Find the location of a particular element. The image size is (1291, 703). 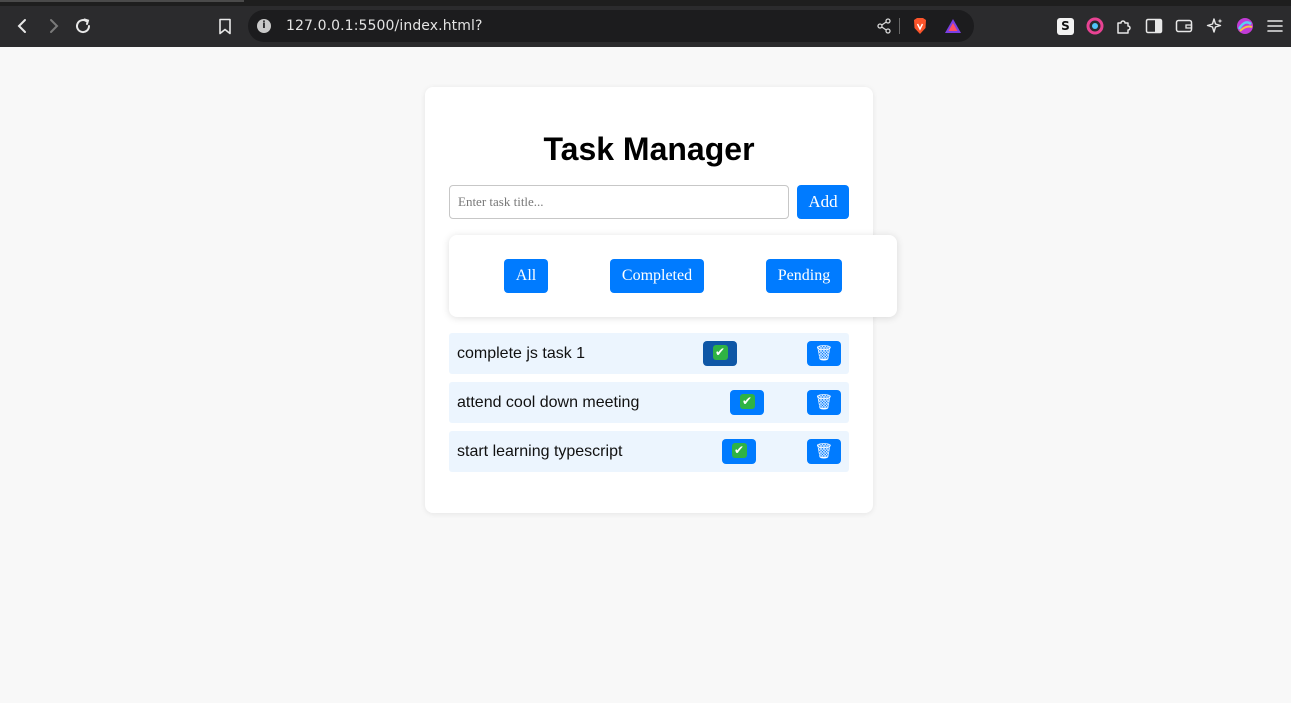

share-icon is located at coordinates (884, 26).